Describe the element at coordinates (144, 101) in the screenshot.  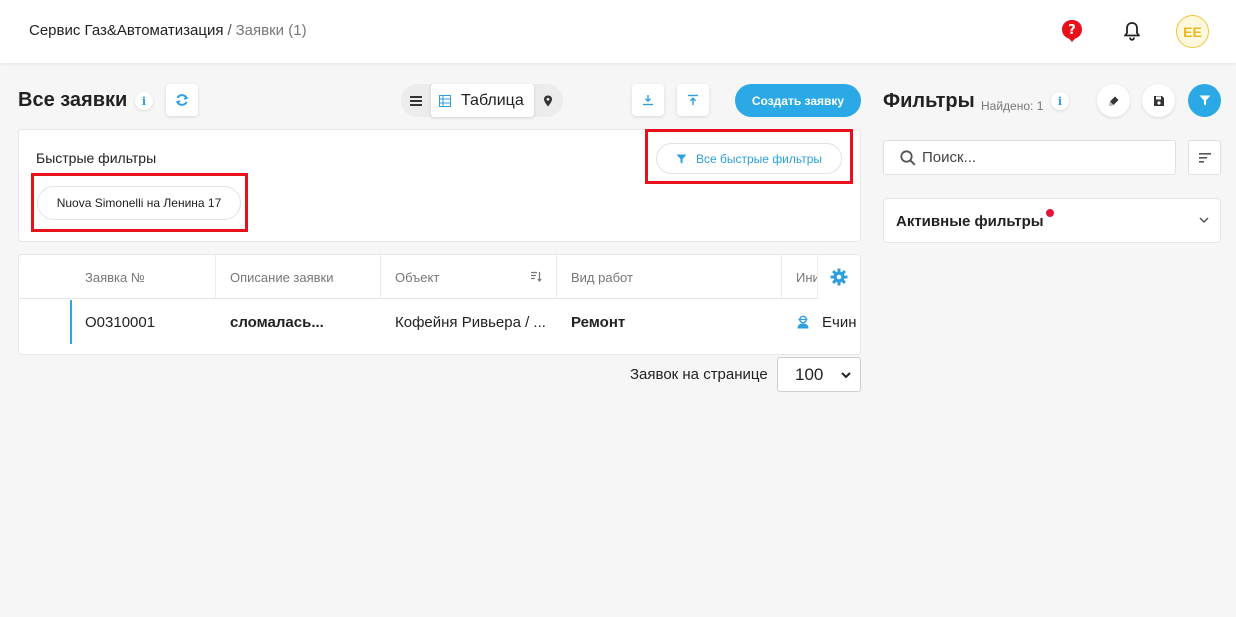
I see `info-icon: i` at that location.